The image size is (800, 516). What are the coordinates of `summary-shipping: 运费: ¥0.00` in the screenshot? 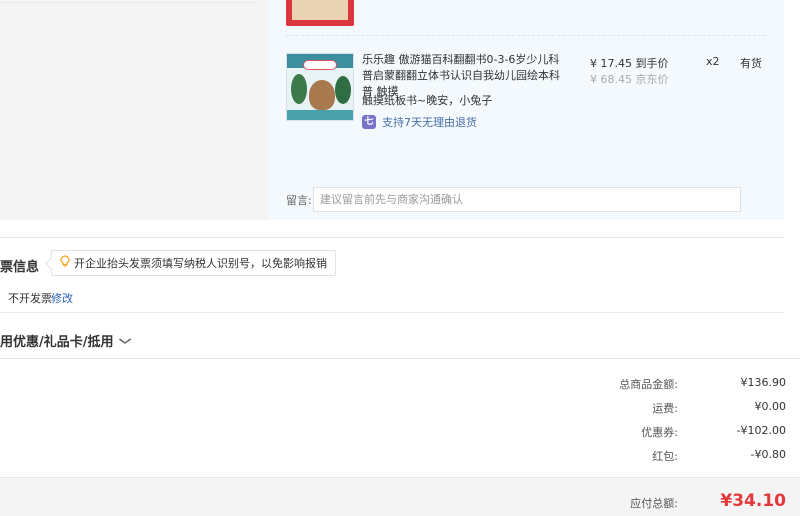 It's located at (650, 408).